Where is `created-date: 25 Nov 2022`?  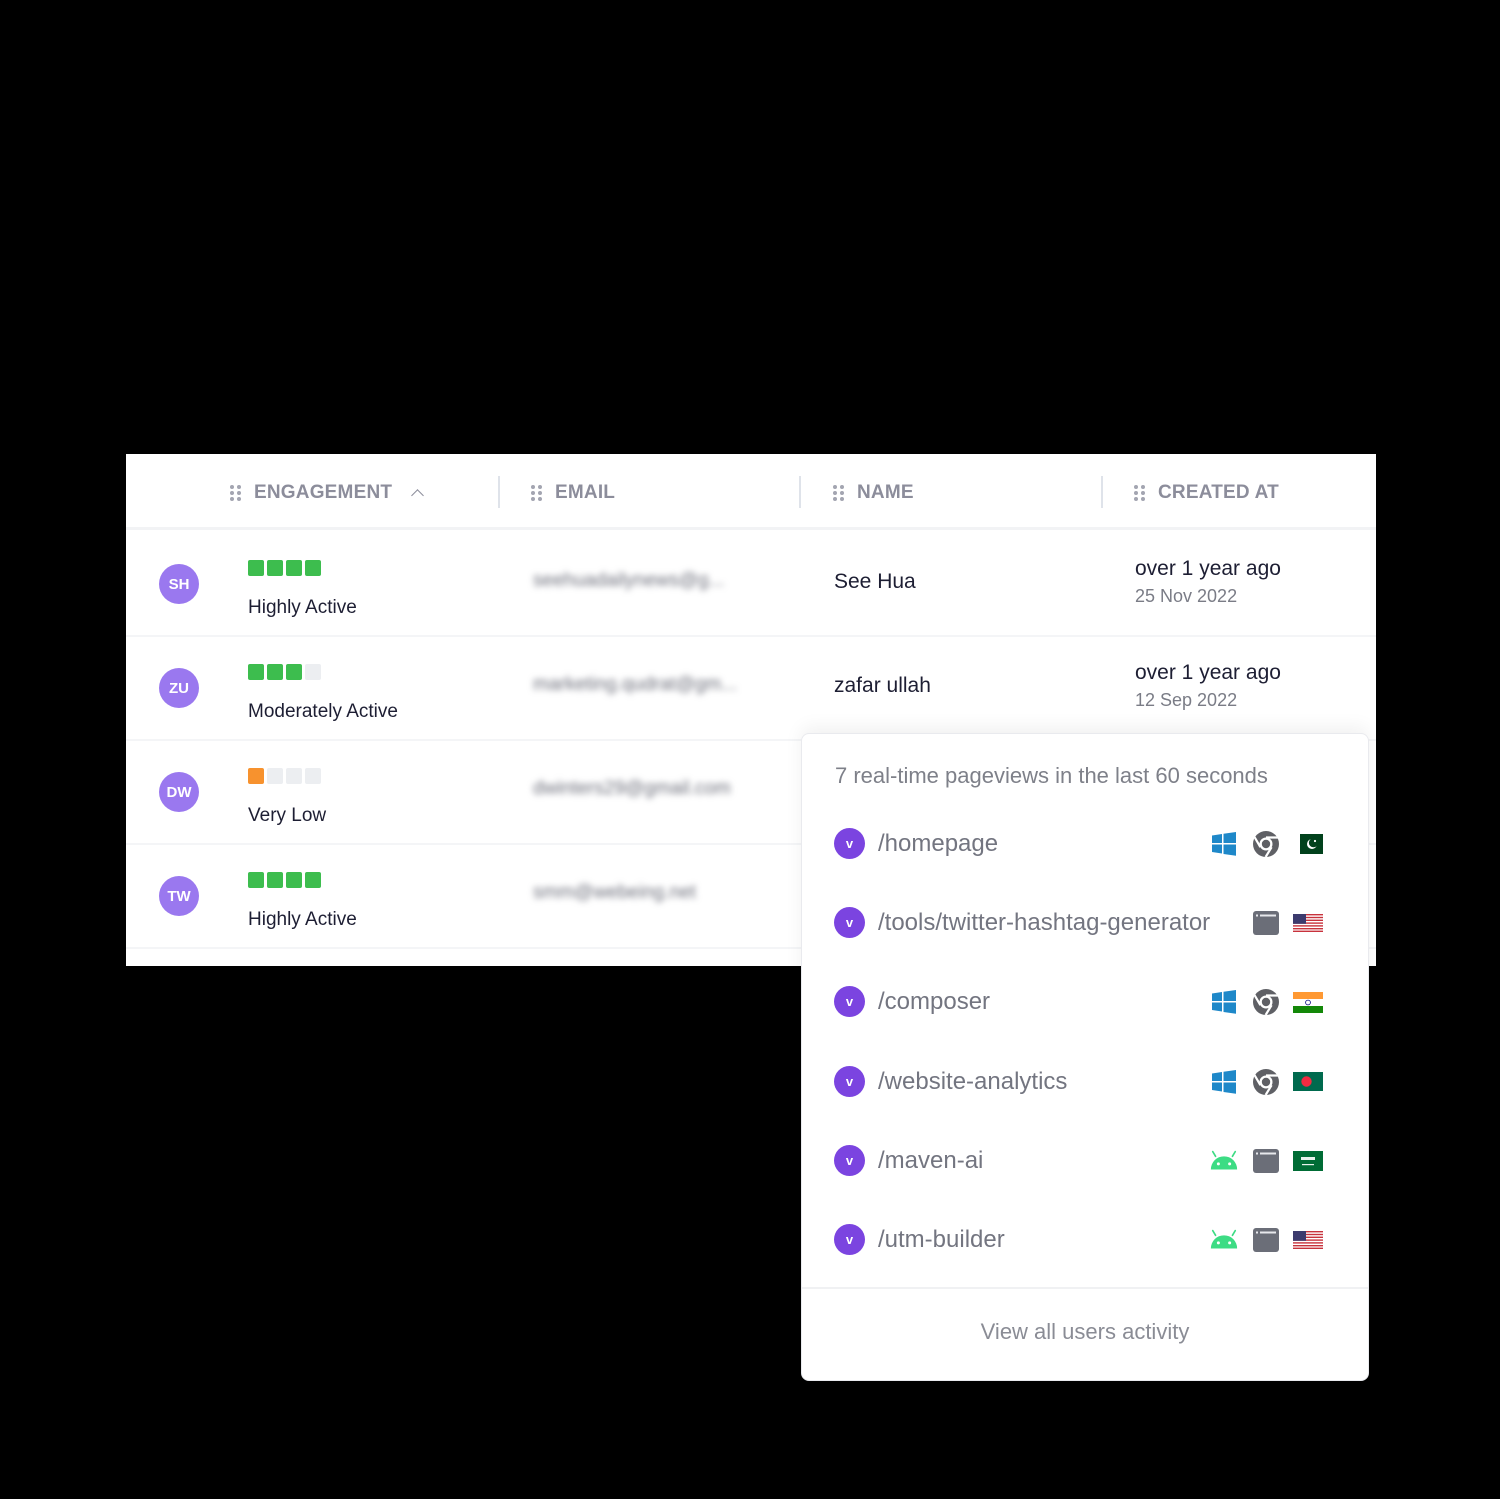 created-date: 25 Nov 2022 is located at coordinates (1186, 596).